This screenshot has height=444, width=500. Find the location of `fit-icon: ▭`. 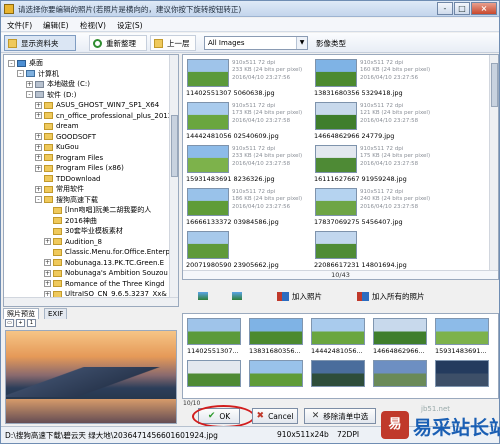

fit-icon: ▭ is located at coordinates (9, 323).